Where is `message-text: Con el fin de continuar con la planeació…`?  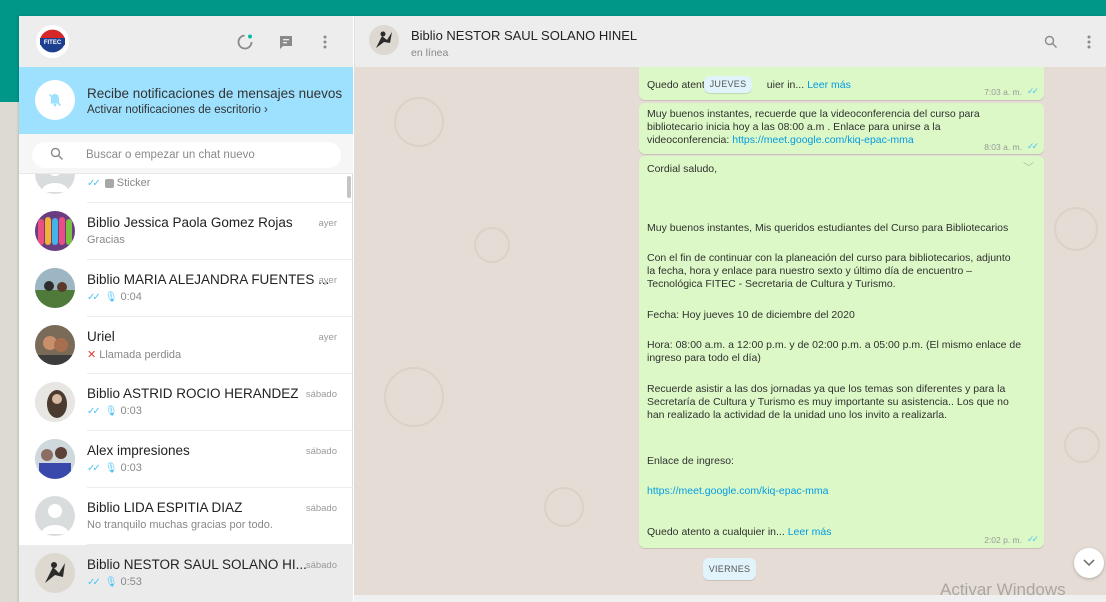 message-text: Con el fin de continuar con la planeació… is located at coordinates (829, 258).